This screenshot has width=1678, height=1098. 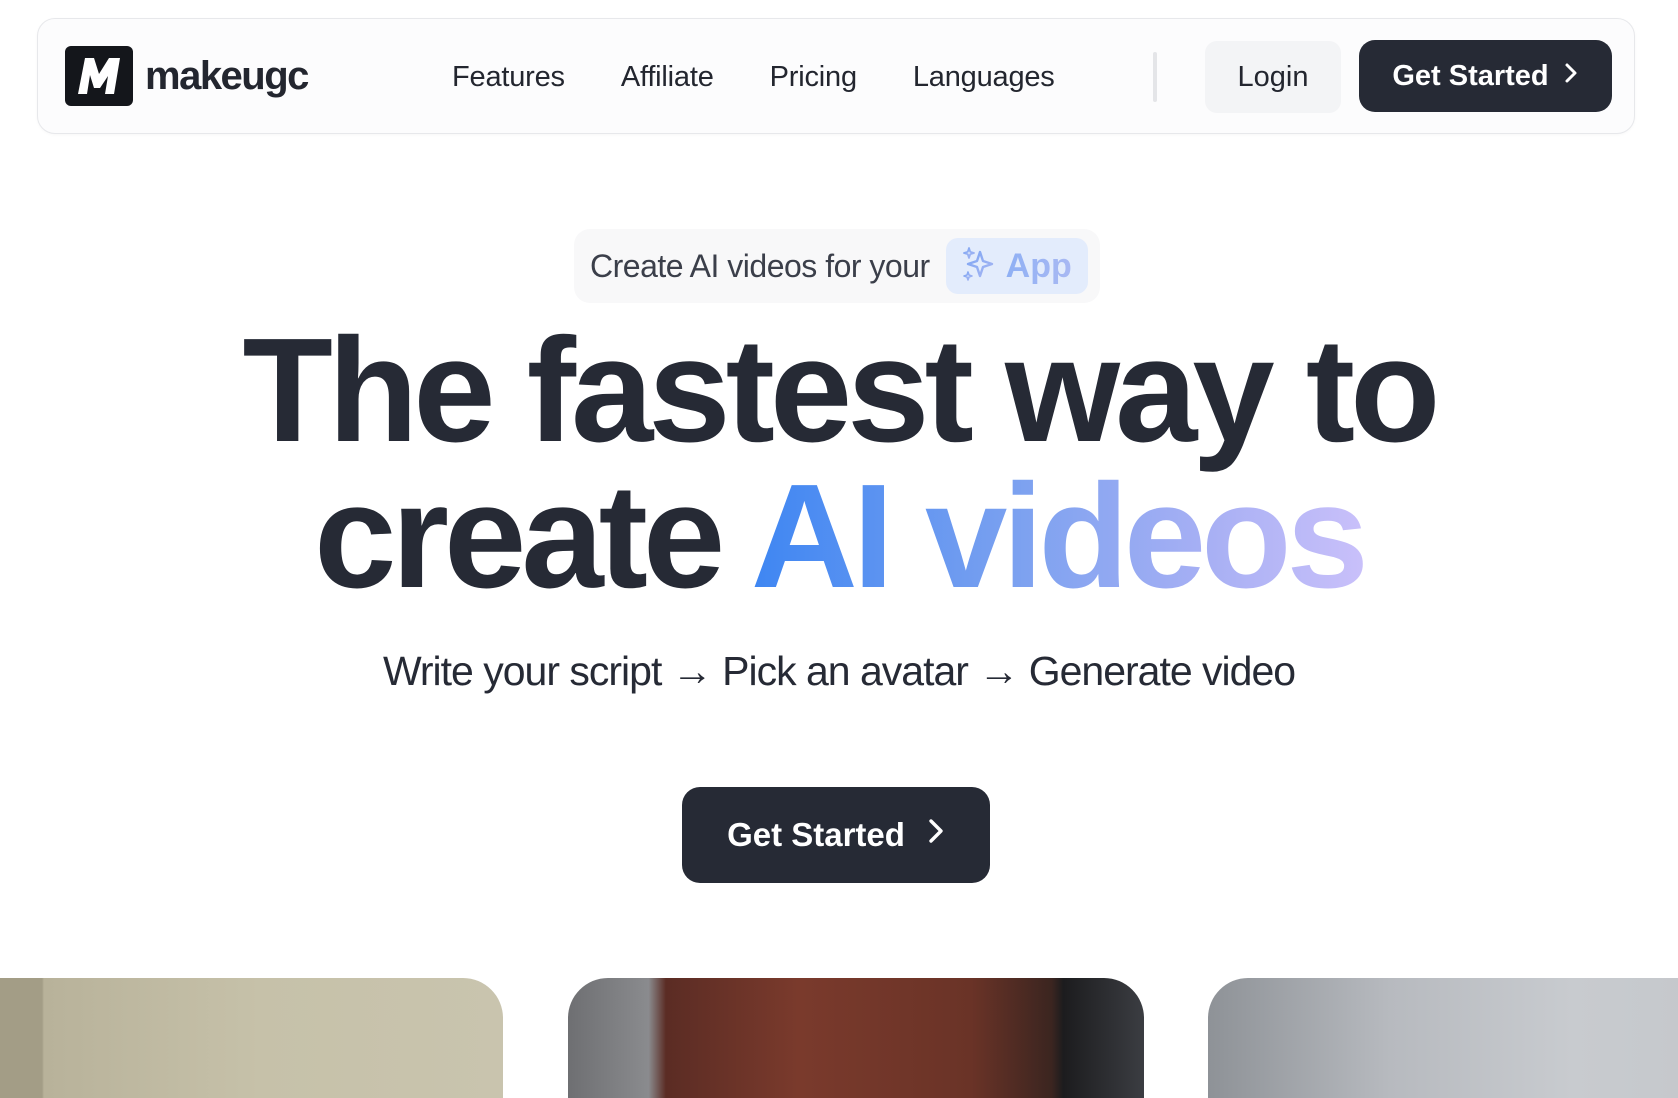 I want to click on pill-chip-label: App, so click(x=1038, y=265).